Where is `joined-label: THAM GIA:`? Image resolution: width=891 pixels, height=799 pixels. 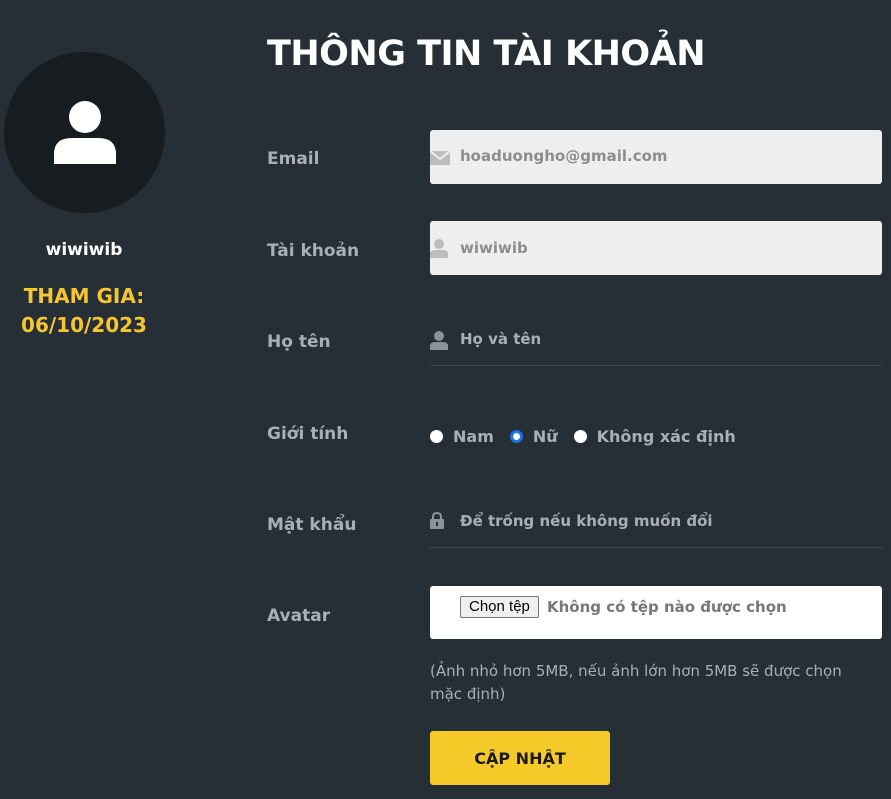
joined-label: THAM GIA: is located at coordinates (84, 296).